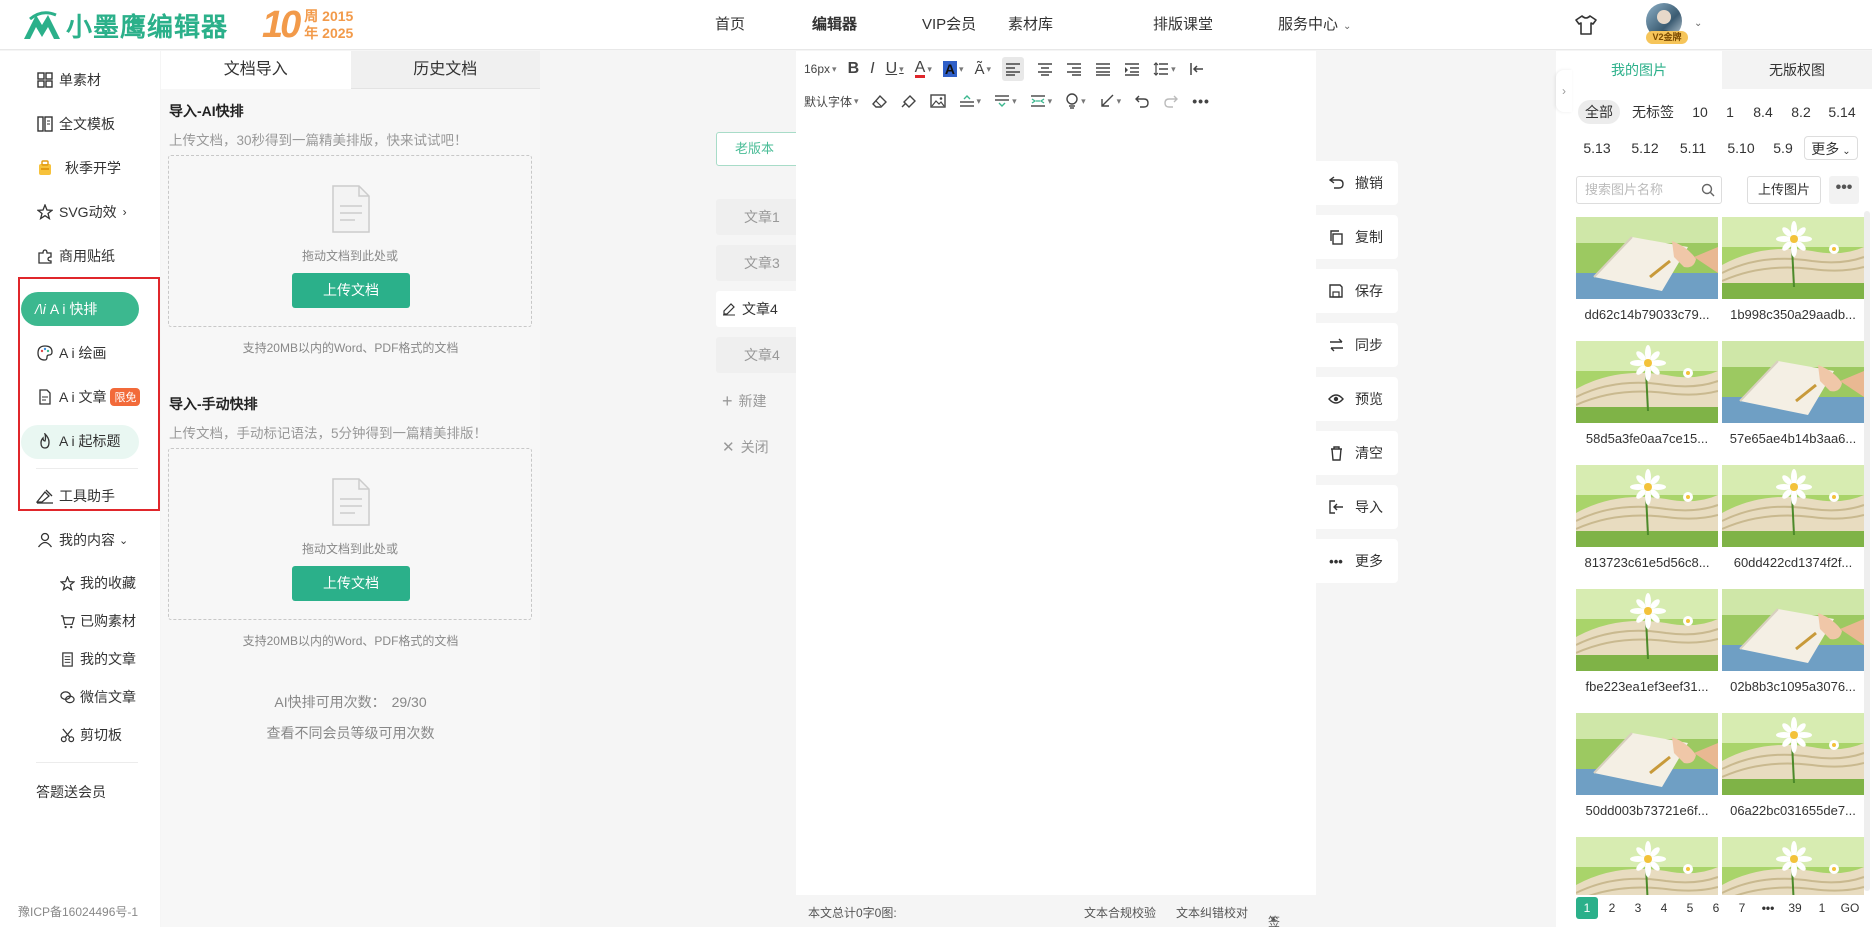 The width and height of the screenshot is (1872, 927). What do you see at coordinates (895, 69) in the screenshot?
I see `underline-icon: U ▾` at bounding box center [895, 69].